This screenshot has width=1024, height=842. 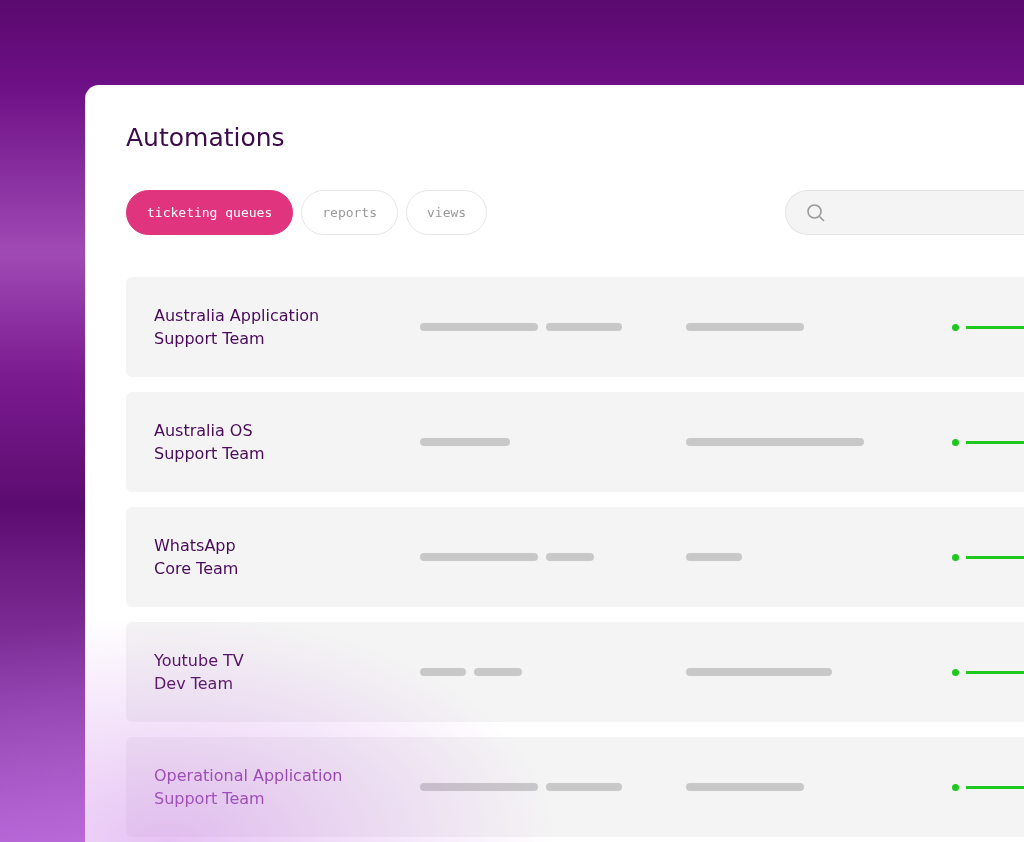 I want to click on filter-tab: ticketing queues, so click(x=210, y=212).